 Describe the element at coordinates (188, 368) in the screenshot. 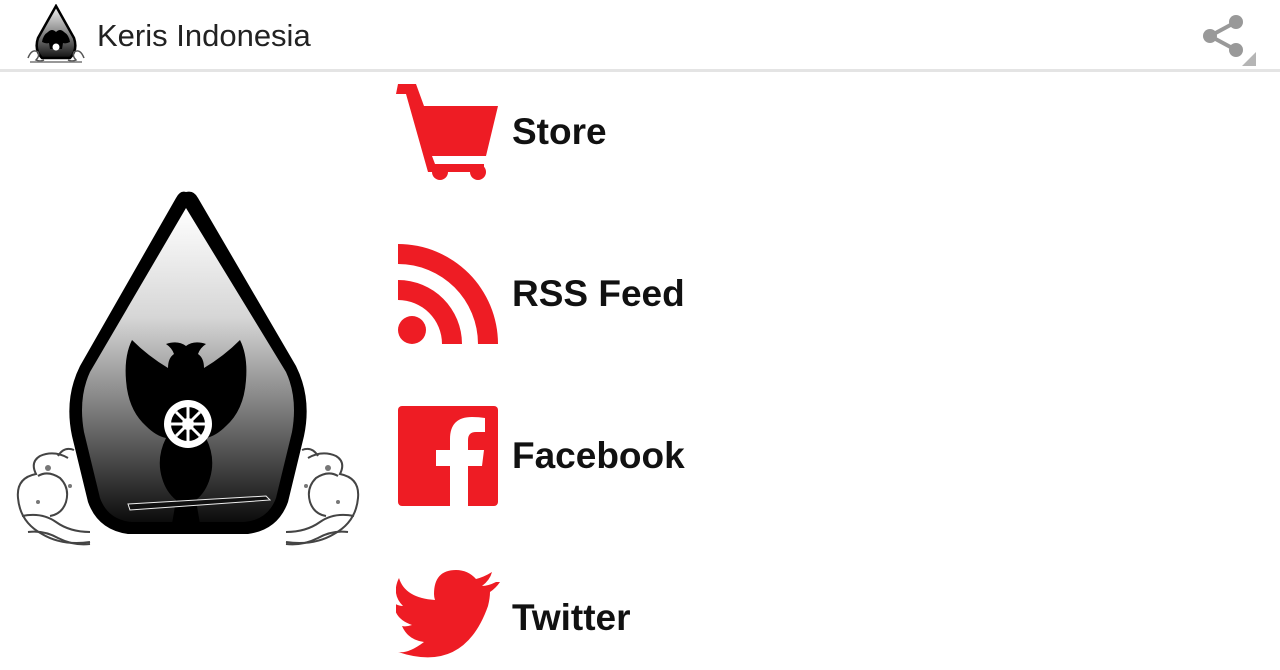

I see `keris-logo-image` at that location.